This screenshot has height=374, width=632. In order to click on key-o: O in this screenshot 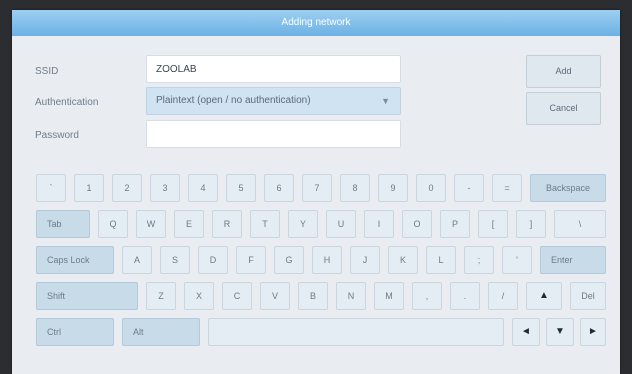, I will do `click(417, 224)`.